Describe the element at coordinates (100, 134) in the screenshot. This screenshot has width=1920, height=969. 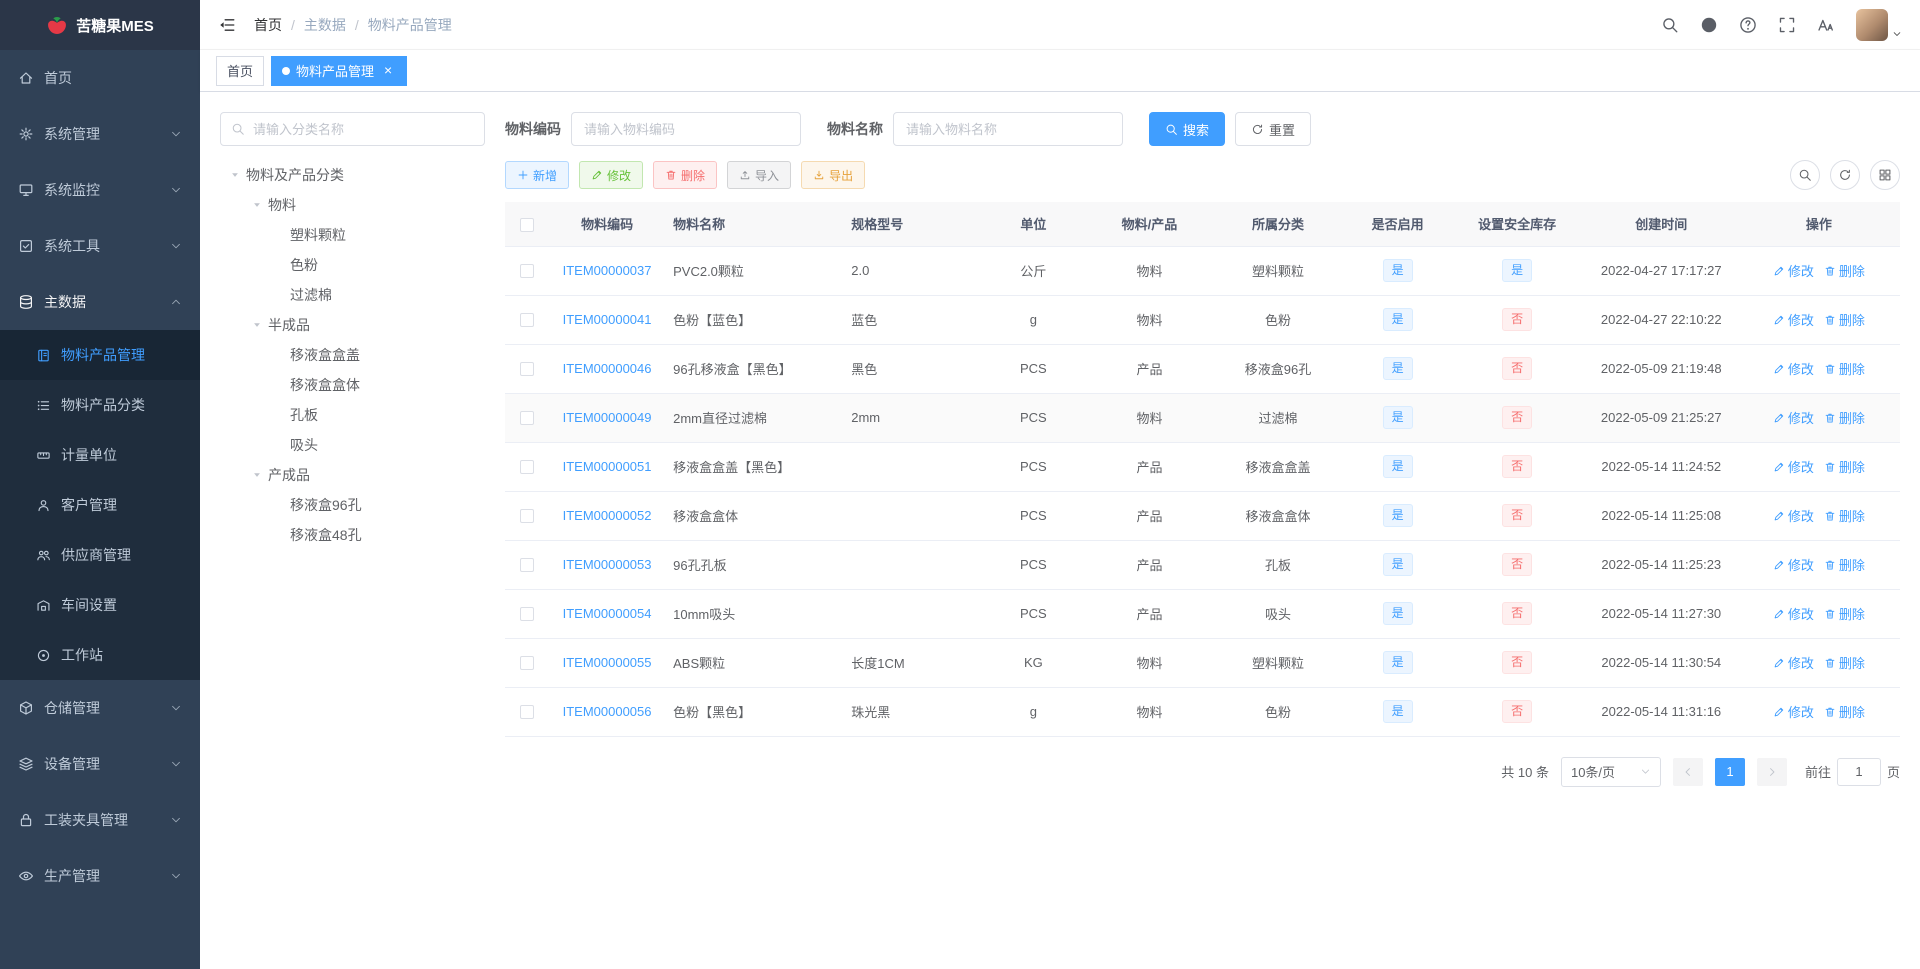
I see `sidebar-item: 系统管理` at that location.